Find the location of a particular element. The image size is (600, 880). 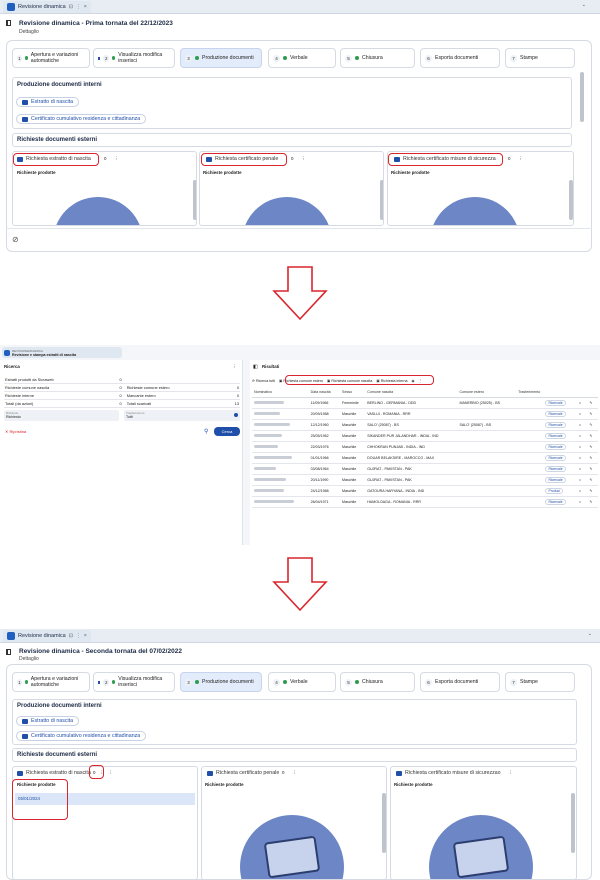

zoom-icon: ⚲ is located at coordinates (206, 431).